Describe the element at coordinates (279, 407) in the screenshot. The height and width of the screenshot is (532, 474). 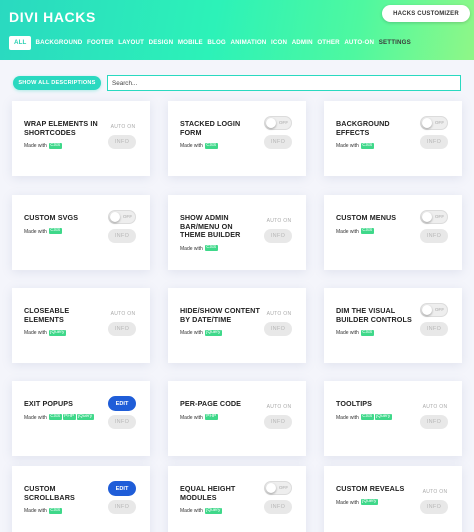
I see `auto-on-label: AUTO ON` at that location.